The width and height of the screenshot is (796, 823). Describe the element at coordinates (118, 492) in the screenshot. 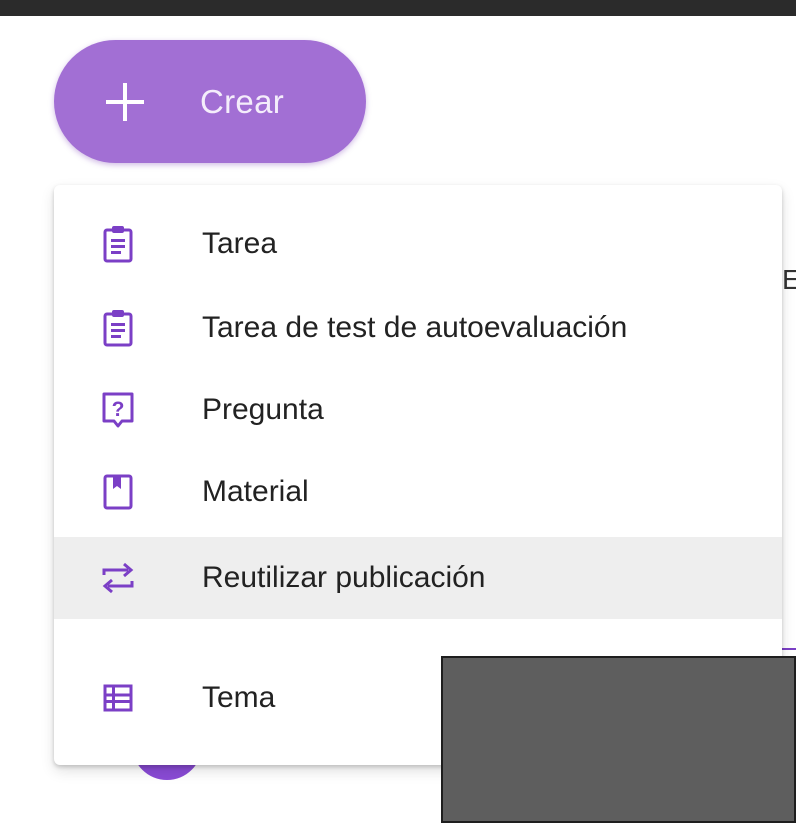

I see `material-icon` at that location.